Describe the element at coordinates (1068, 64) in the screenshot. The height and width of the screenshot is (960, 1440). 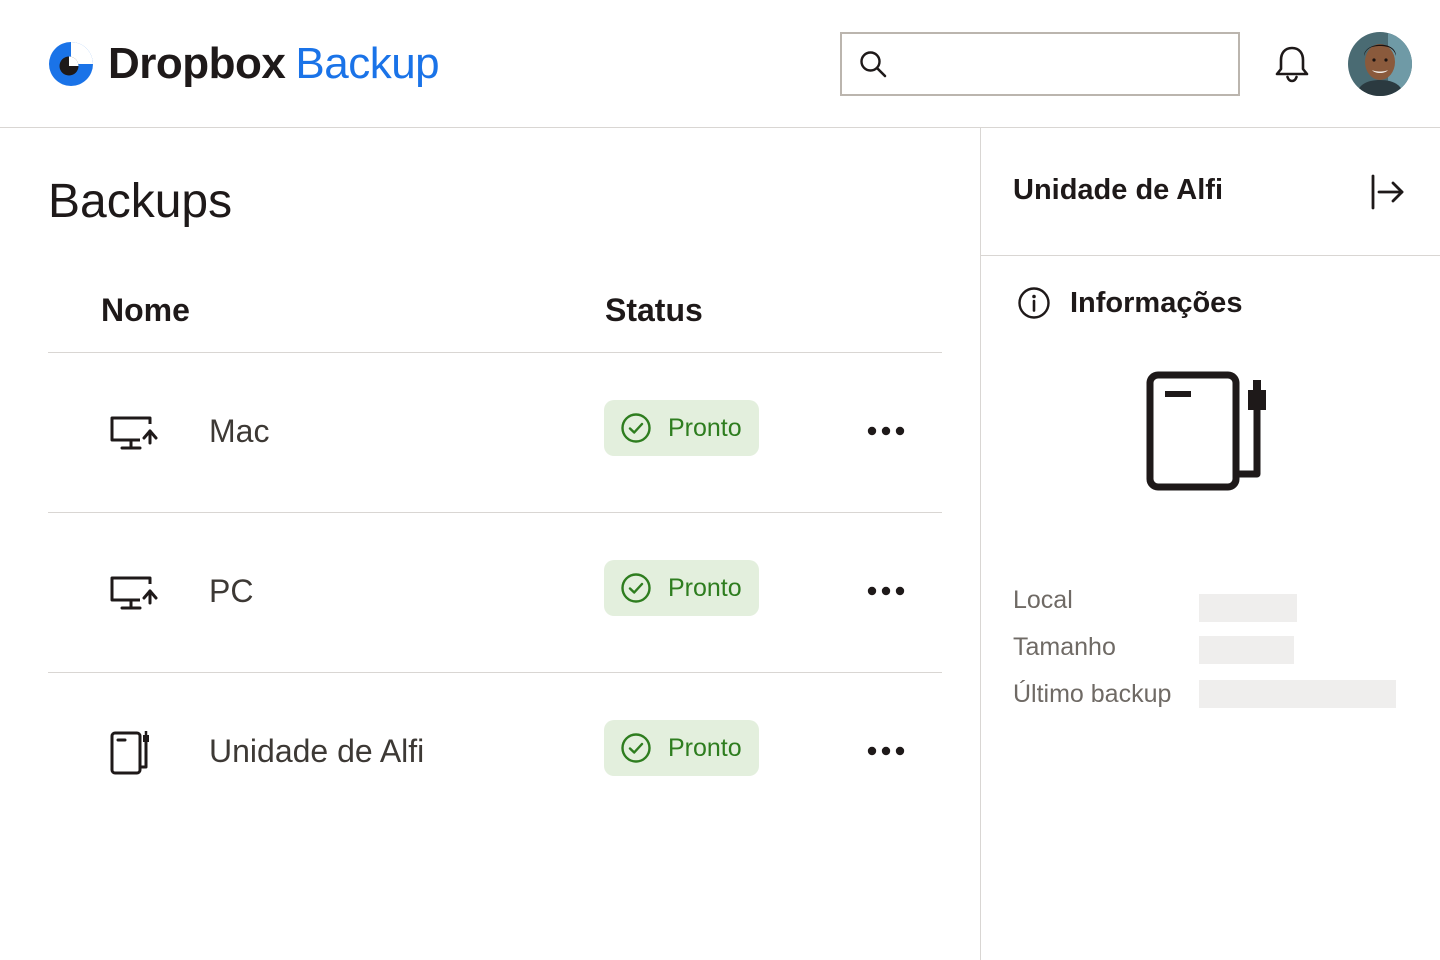
I see `search-input` at that location.